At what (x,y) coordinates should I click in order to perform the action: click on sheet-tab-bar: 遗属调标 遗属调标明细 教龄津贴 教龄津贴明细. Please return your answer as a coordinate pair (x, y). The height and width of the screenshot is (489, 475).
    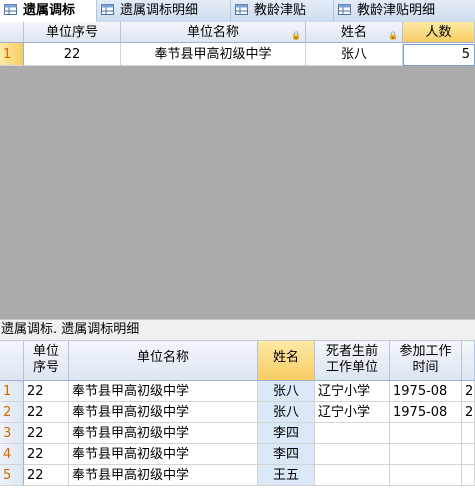
    Looking at the image, I should click on (237, 11).